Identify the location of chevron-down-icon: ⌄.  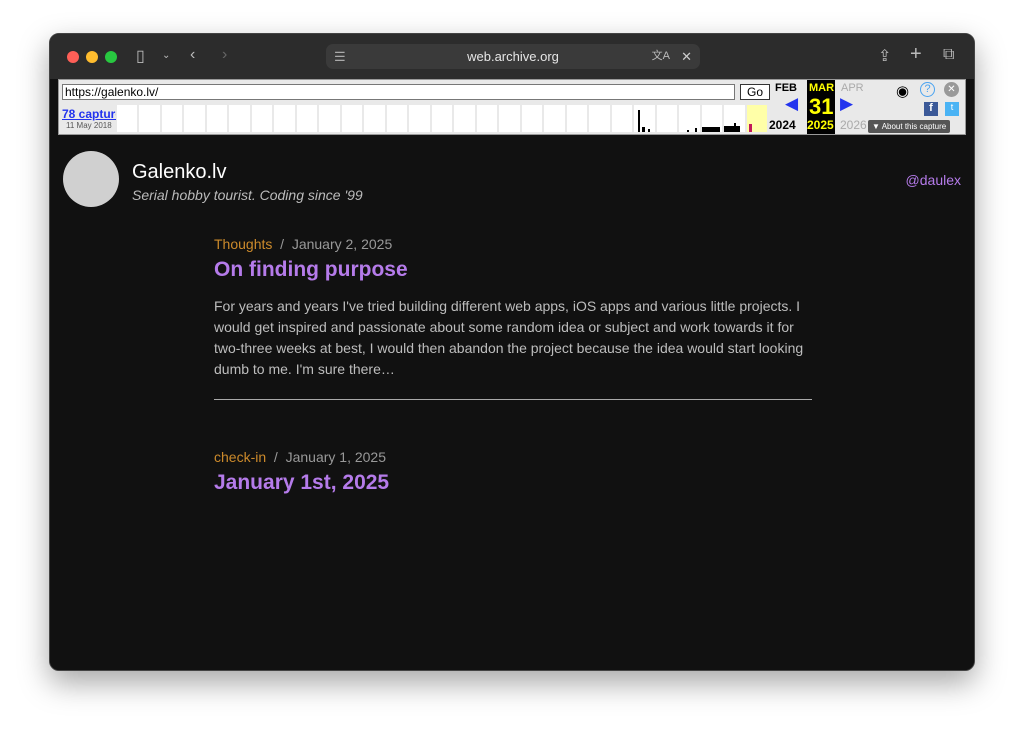
(166, 55).